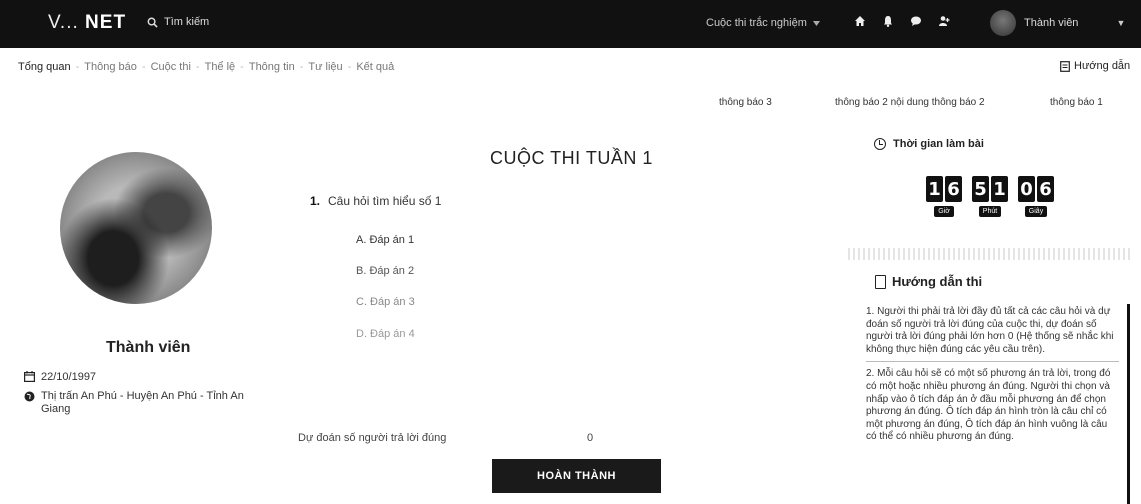 The width and height of the screenshot is (1141, 504). I want to click on answer-option: C. Đáp án 3, so click(385, 302).